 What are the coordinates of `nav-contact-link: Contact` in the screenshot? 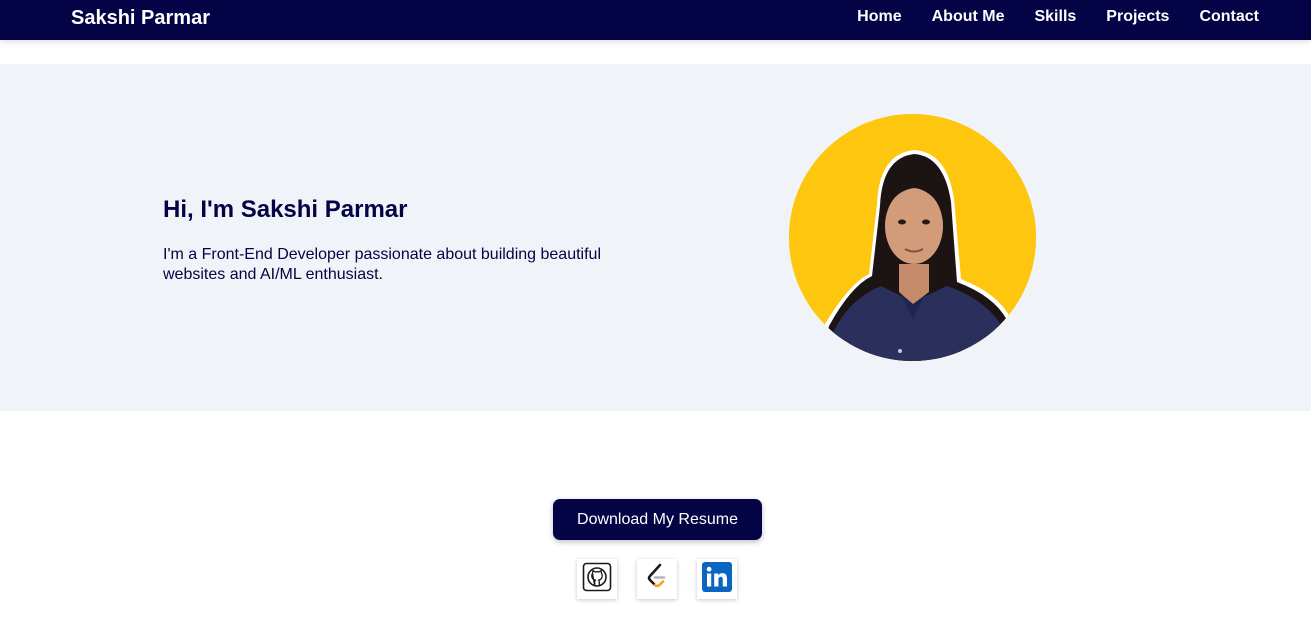 It's located at (1229, 17).